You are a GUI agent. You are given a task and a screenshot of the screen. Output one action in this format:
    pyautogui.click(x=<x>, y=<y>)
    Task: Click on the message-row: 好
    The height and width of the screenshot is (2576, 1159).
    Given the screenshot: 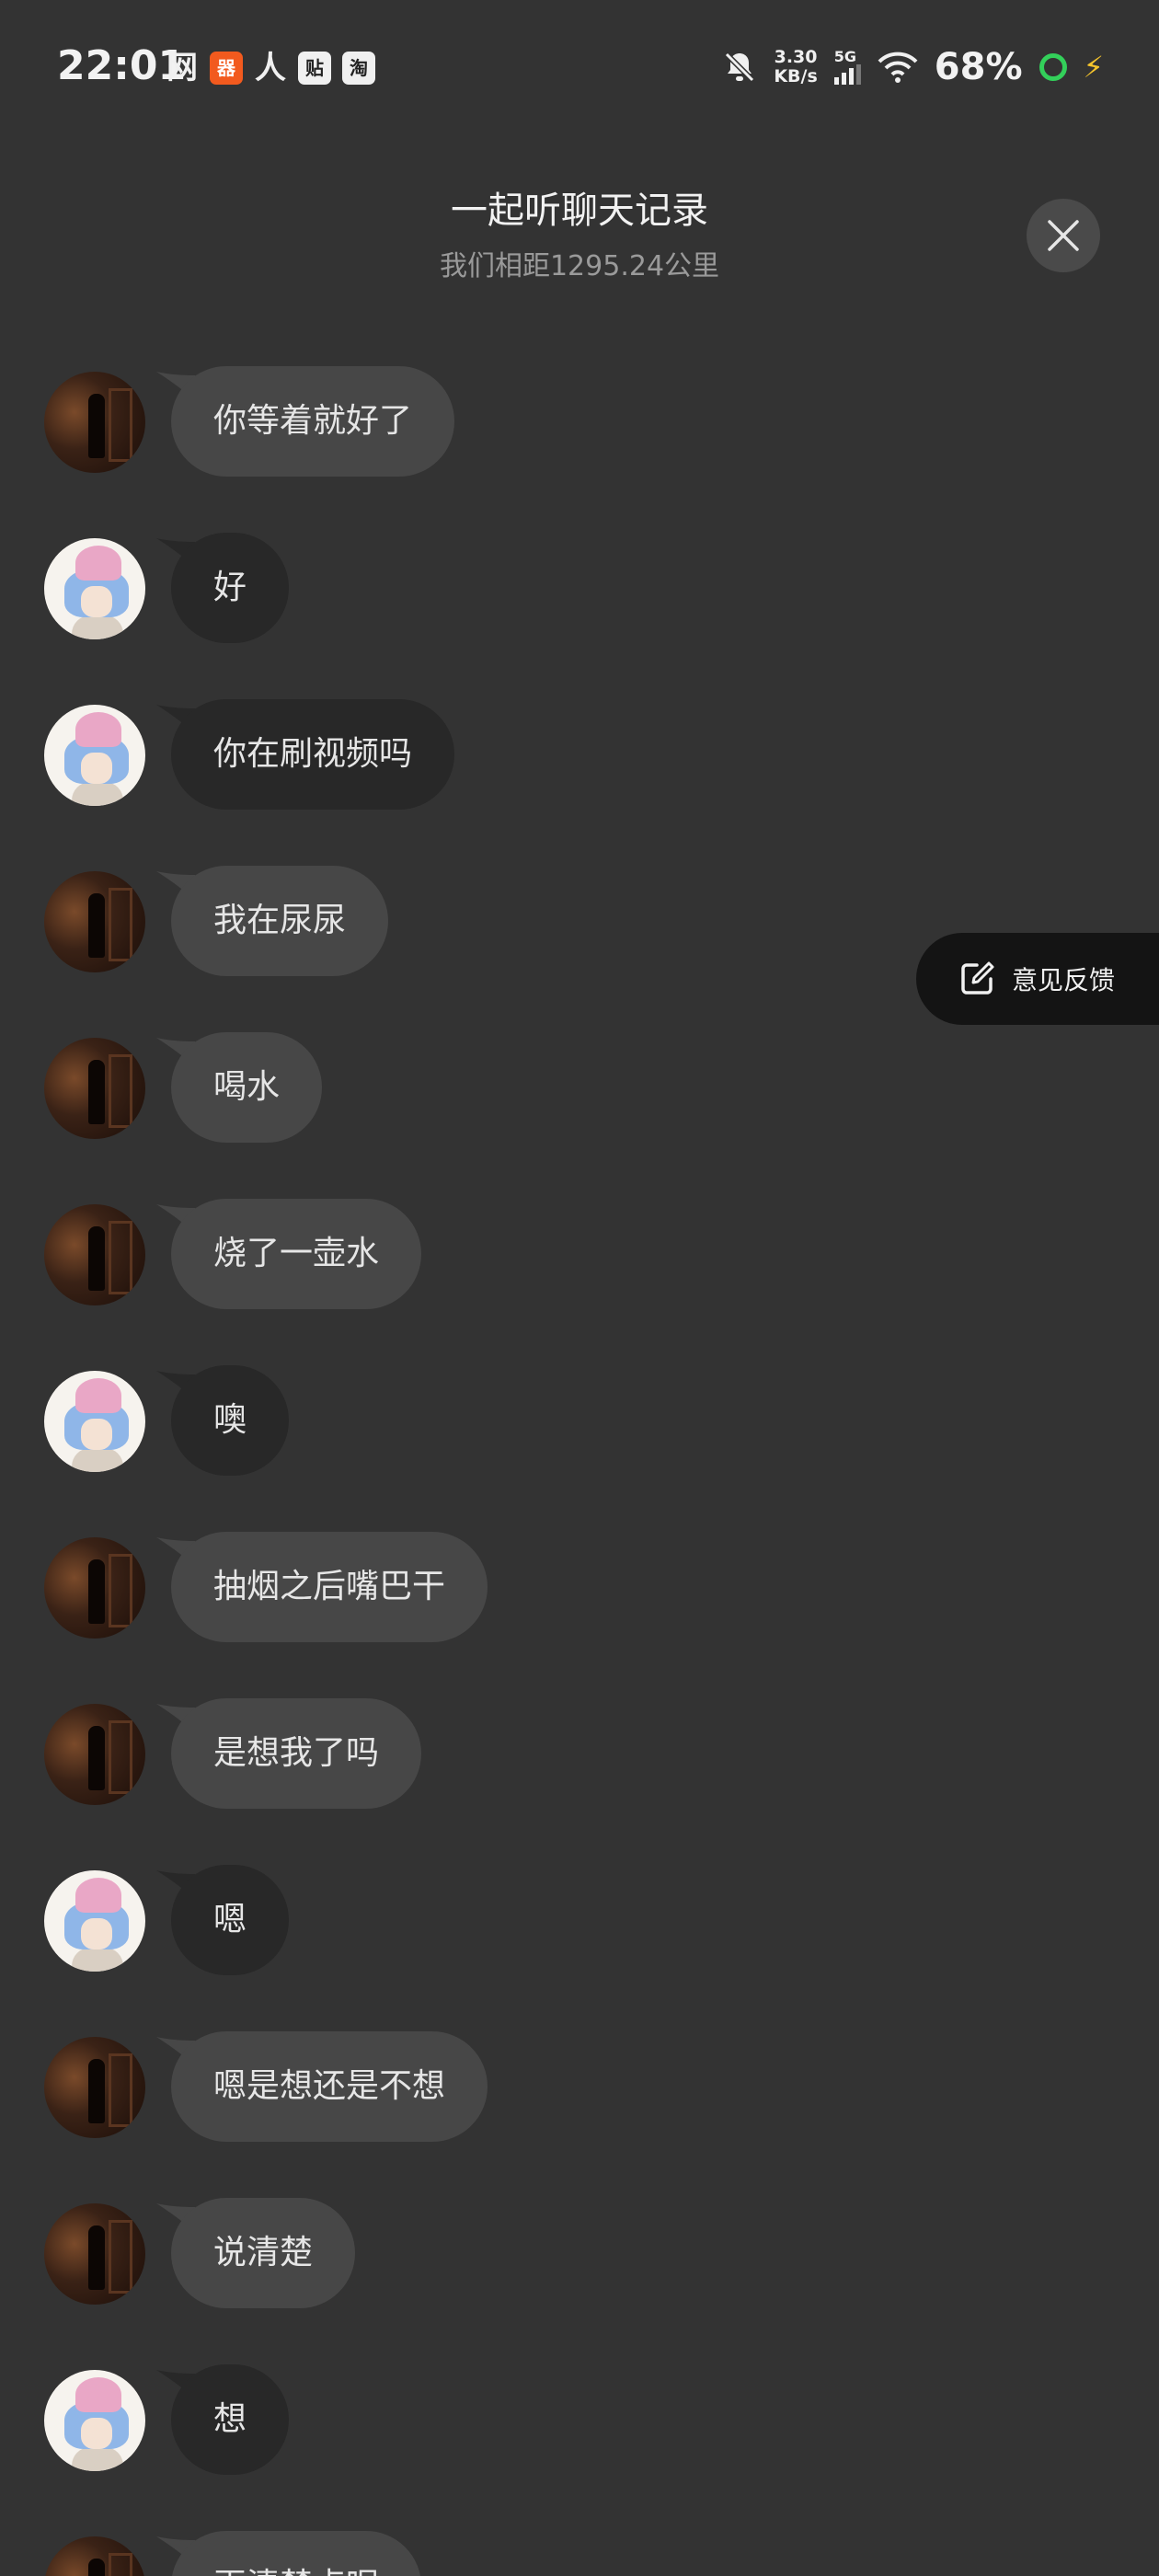 What is the action you would take?
    pyautogui.click(x=460, y=588)
    